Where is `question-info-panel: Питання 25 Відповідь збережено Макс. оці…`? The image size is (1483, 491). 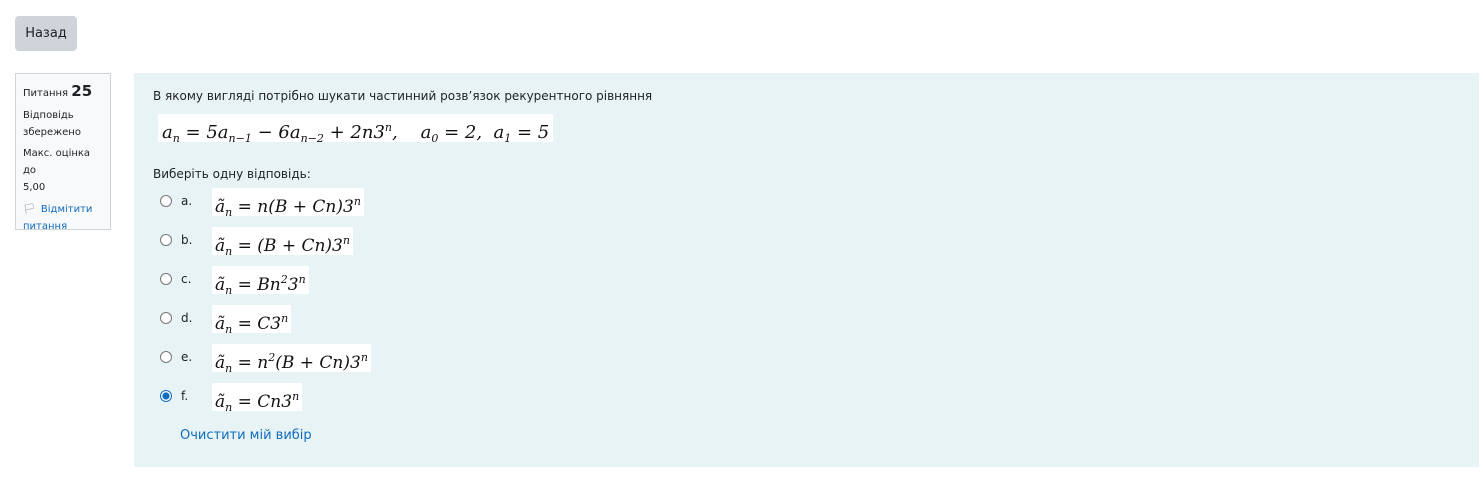 question-info-panel: Питання 25 Відповідь збережено Макс. оці… is located at coordinates (63, 152).